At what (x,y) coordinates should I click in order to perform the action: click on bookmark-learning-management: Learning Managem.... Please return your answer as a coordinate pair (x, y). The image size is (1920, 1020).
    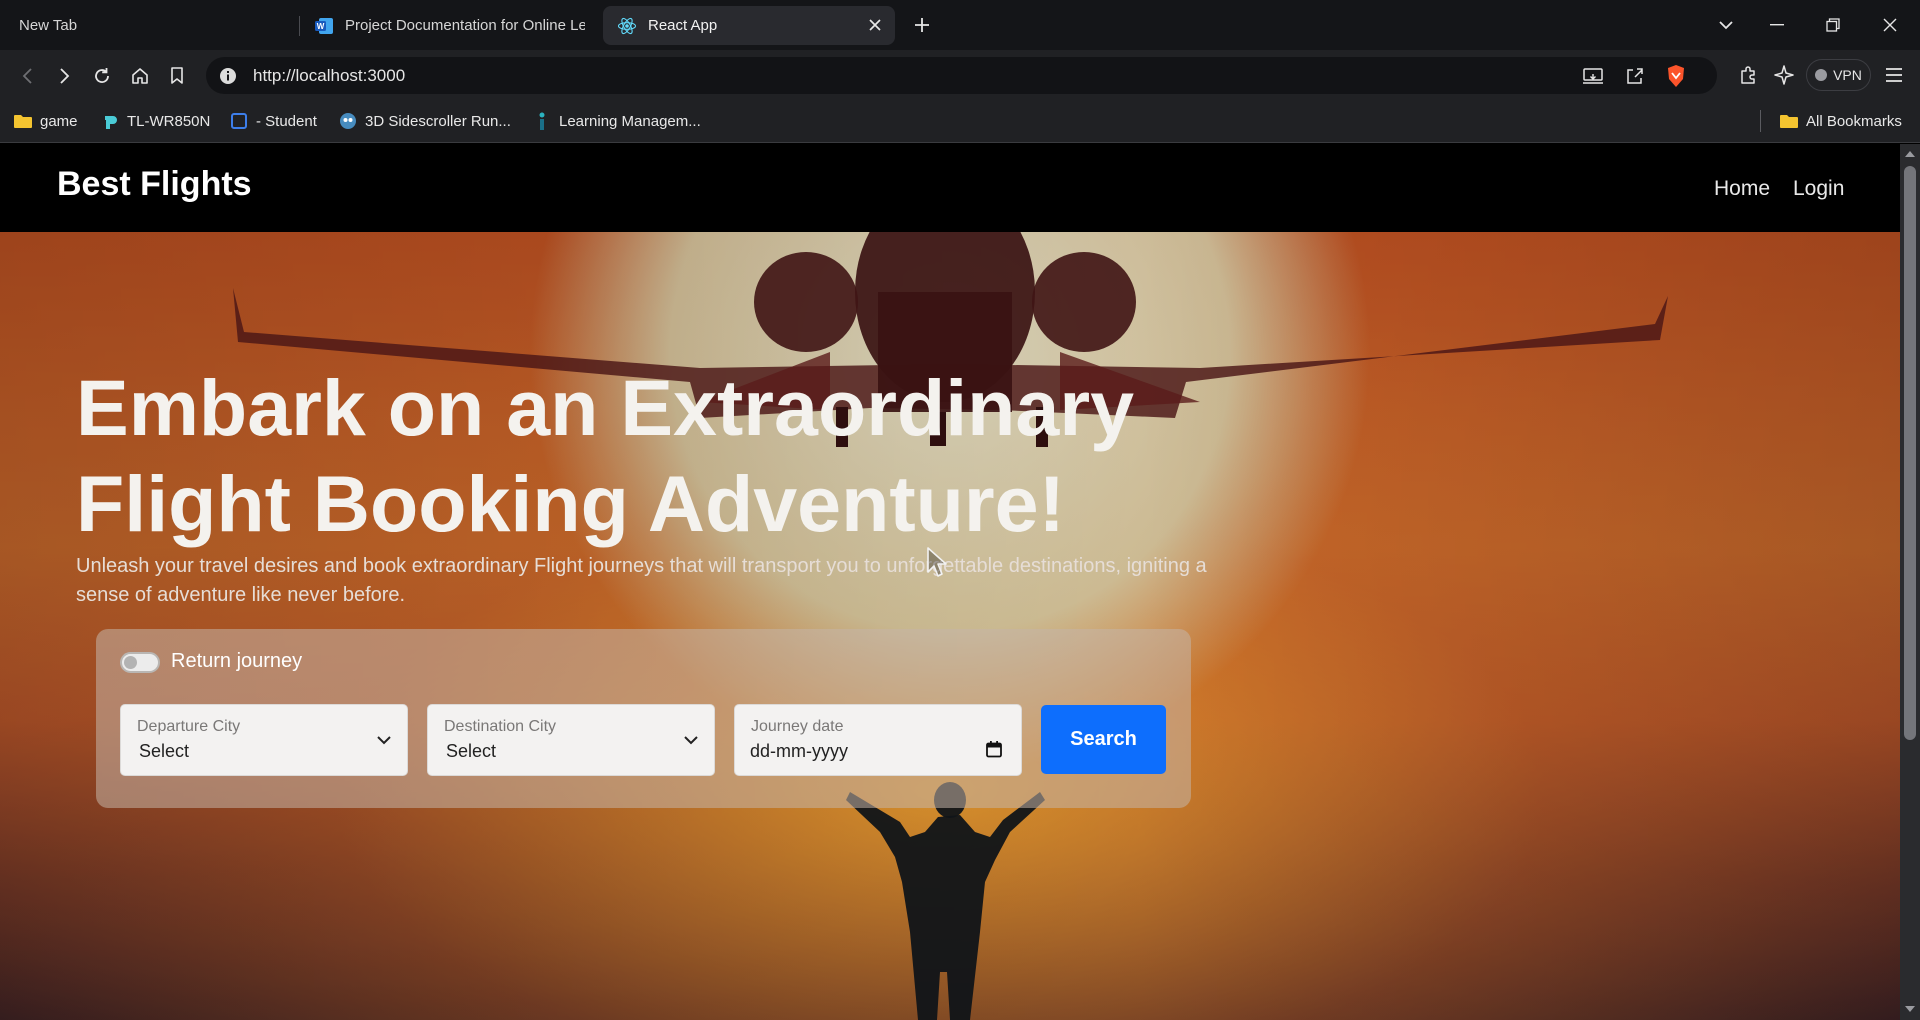
    Looking at the image, I should click on (616, 121).